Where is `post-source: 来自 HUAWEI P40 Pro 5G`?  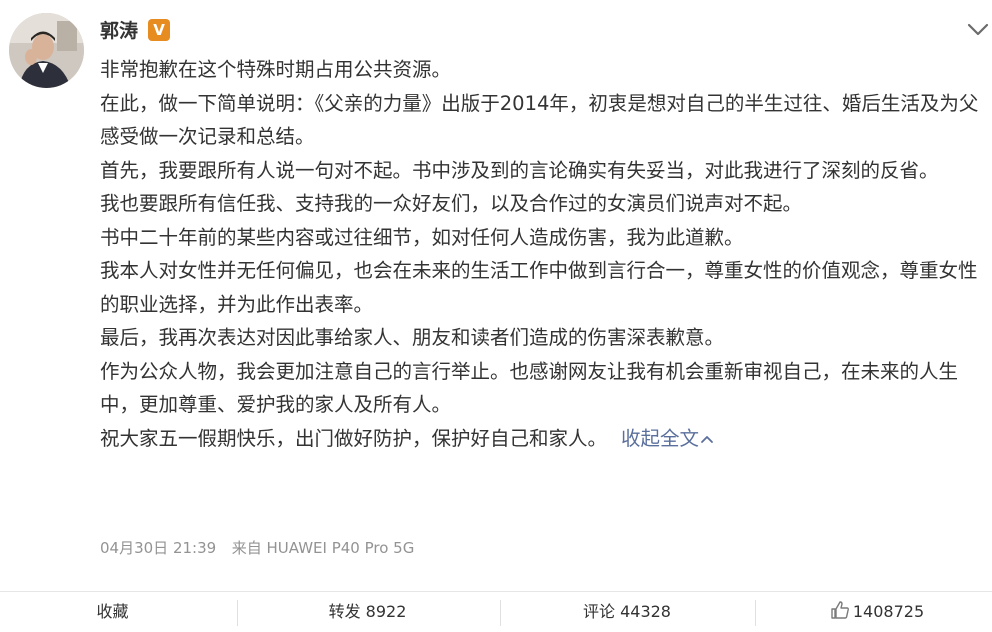
post-source: 来自 HUAWEI P40 Pro 5G is located at coordinates (323, 548).